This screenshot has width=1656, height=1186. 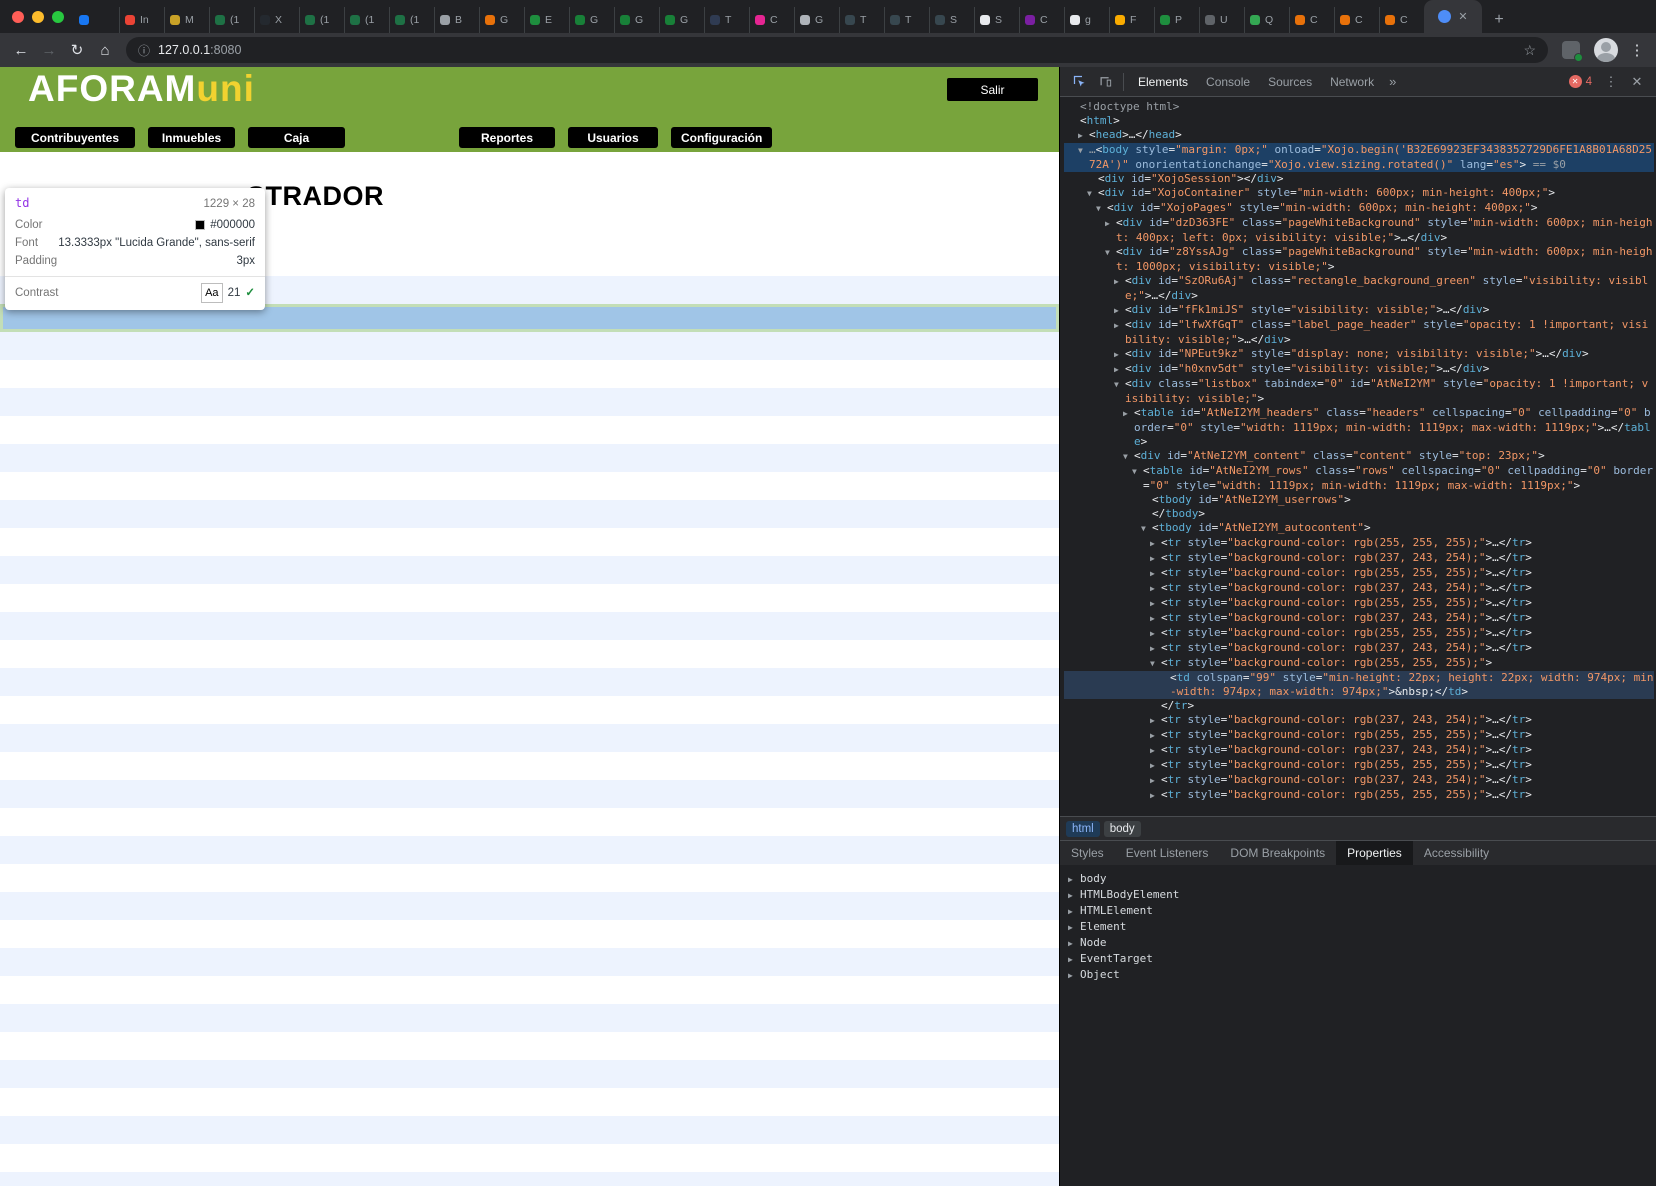 What do you see at coordinates (1277, 853) in the screenshot?
I see `sidebar-tab-dom-breakpoints: DOM Breakpoints` at bounding box center [1277, 853].